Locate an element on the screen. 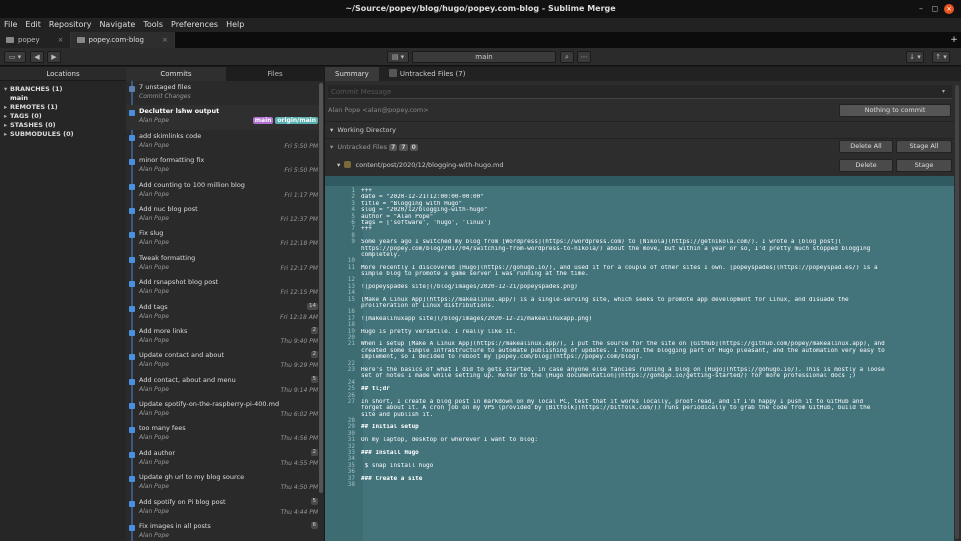 This screenshot has width=961, height=541. sidebar-item-stashes: ▸ STASHES (0) is located at coordinates (63, 125).